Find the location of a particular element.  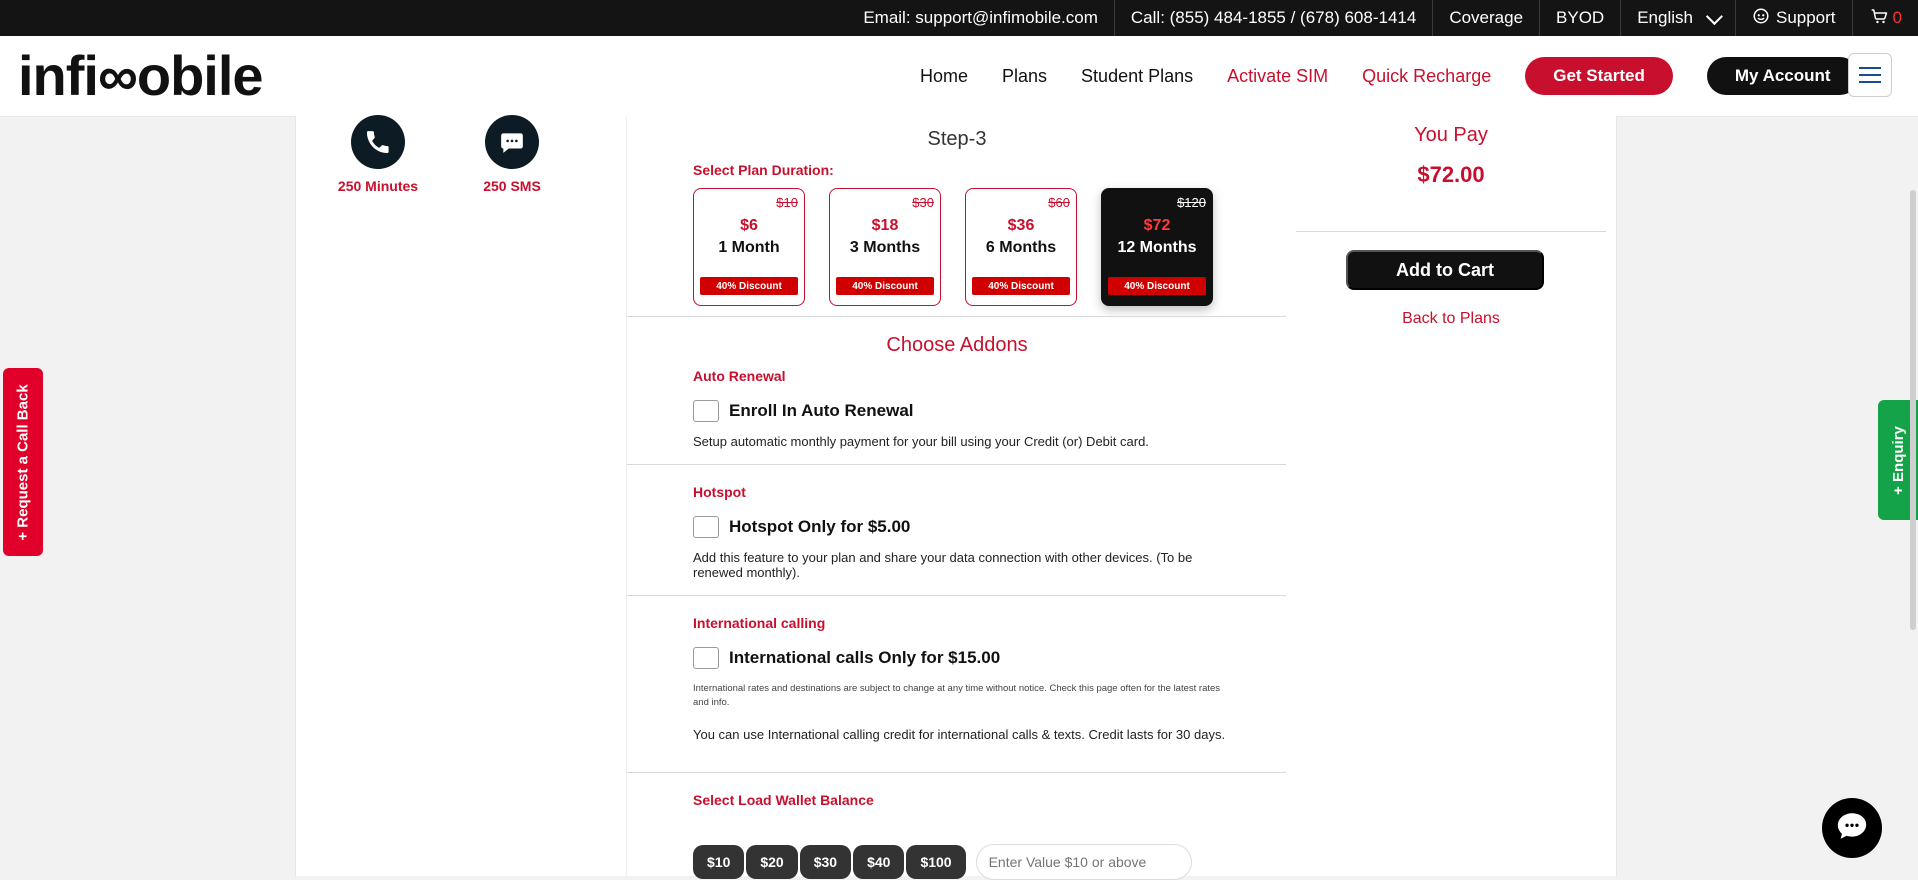

phone-text: Call: (855) 484-1855 / (678) 608-1414 is located at coordinates (1273, 17).